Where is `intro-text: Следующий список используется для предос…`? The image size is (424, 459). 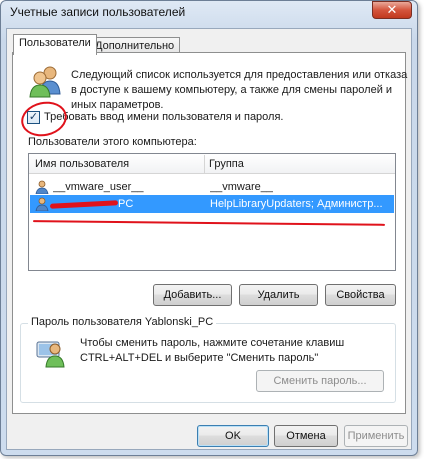
intro-text: Следующий список используется для предос… is located at coordinates (239, 90).